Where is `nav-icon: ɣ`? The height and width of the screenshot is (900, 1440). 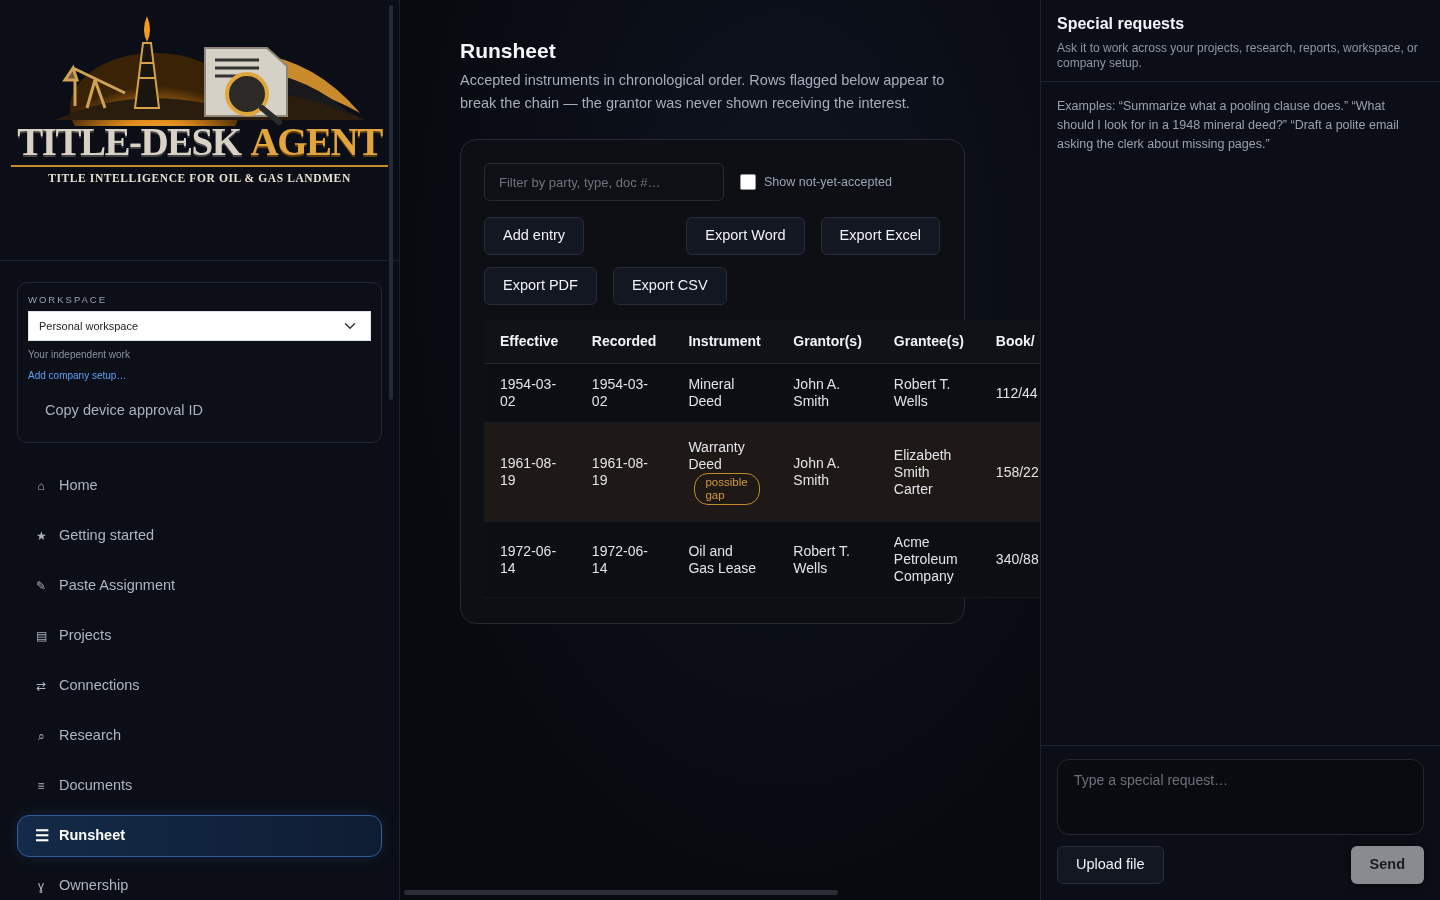 nav-icon: ɣ is located at coordinates (41, 886).